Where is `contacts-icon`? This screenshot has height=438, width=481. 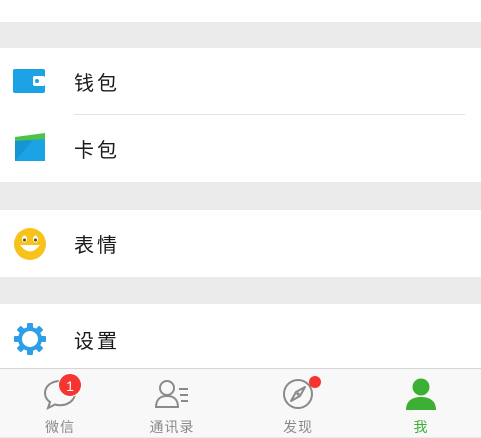 contacts-icon is located at coordinates (172, 394).